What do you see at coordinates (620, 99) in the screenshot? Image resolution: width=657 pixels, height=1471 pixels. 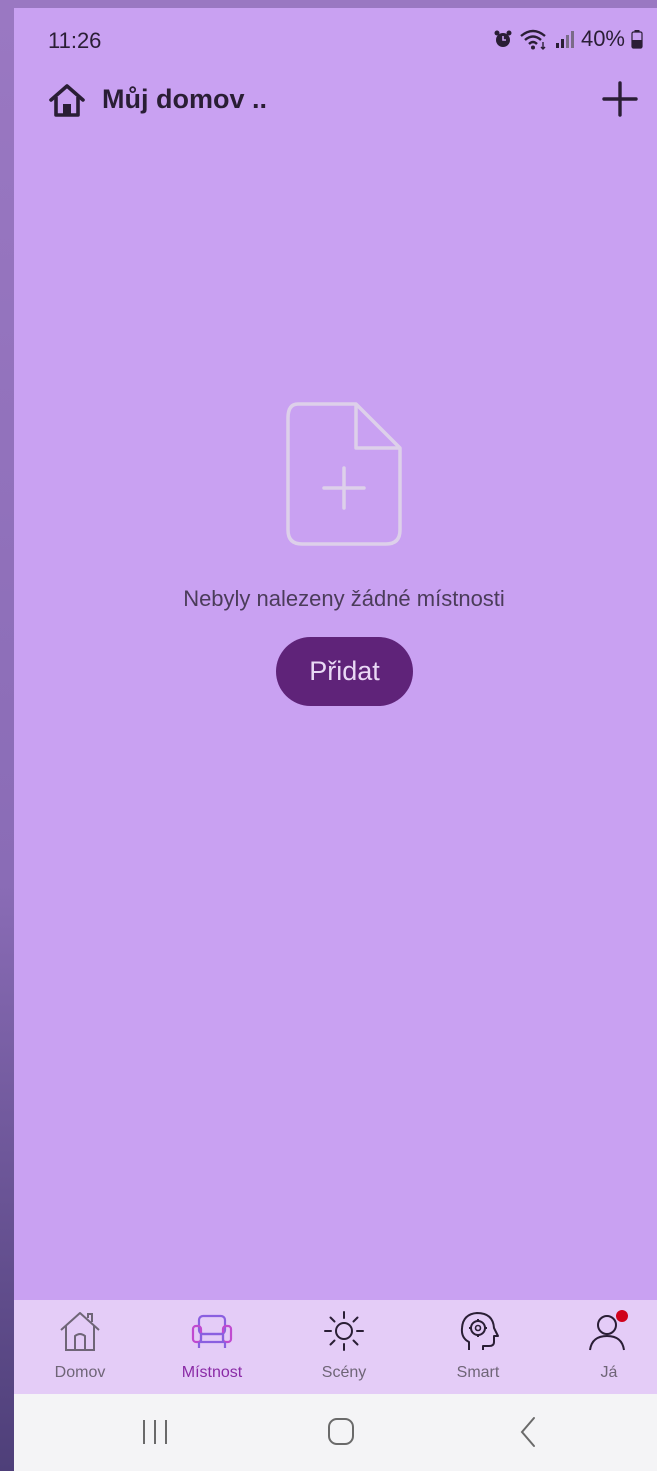 I see `plus-icon` at bounding box center [620, 99].